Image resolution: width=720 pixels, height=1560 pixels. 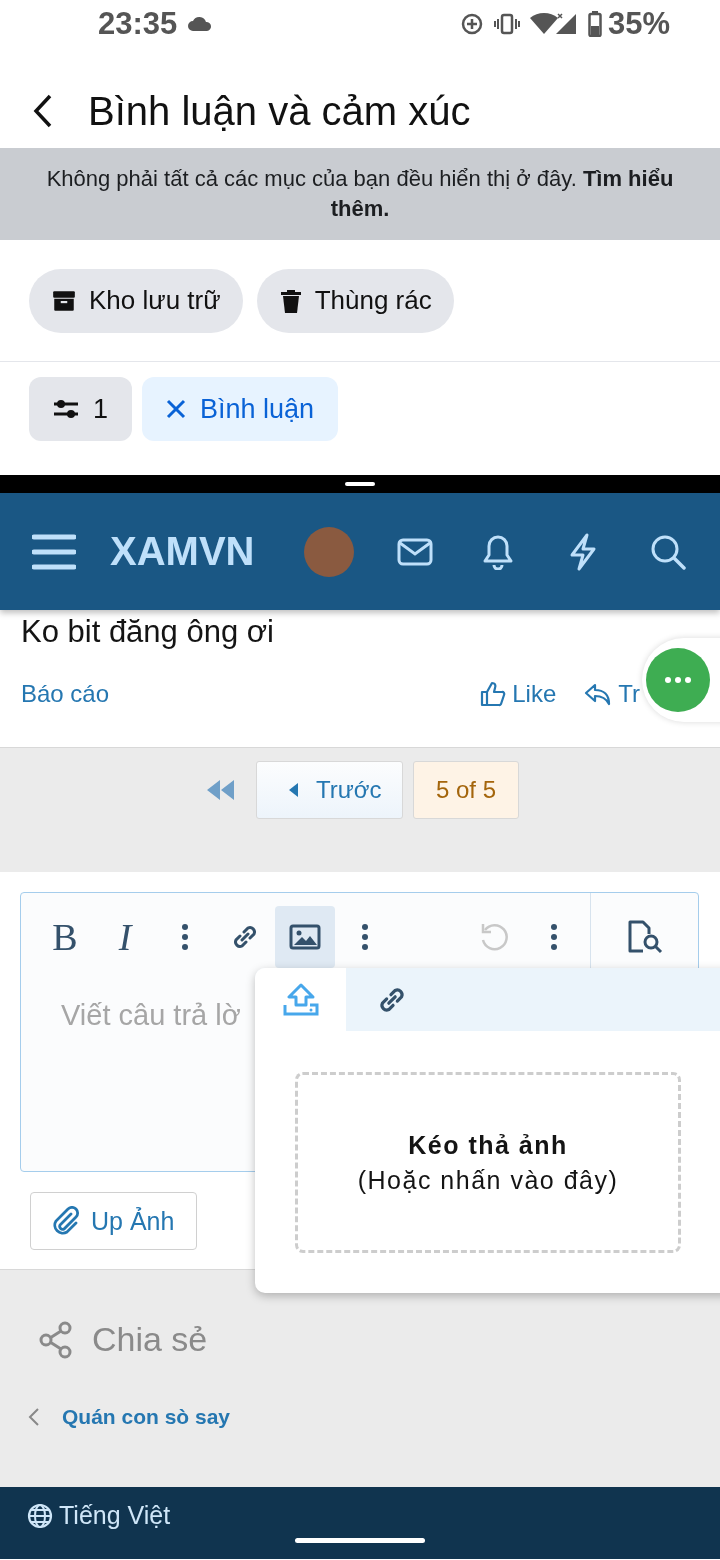 What do you see at coordinates (138, 24) in the screenshot?
I see `clock-time: 23:35` at bounding box center [138, 24].